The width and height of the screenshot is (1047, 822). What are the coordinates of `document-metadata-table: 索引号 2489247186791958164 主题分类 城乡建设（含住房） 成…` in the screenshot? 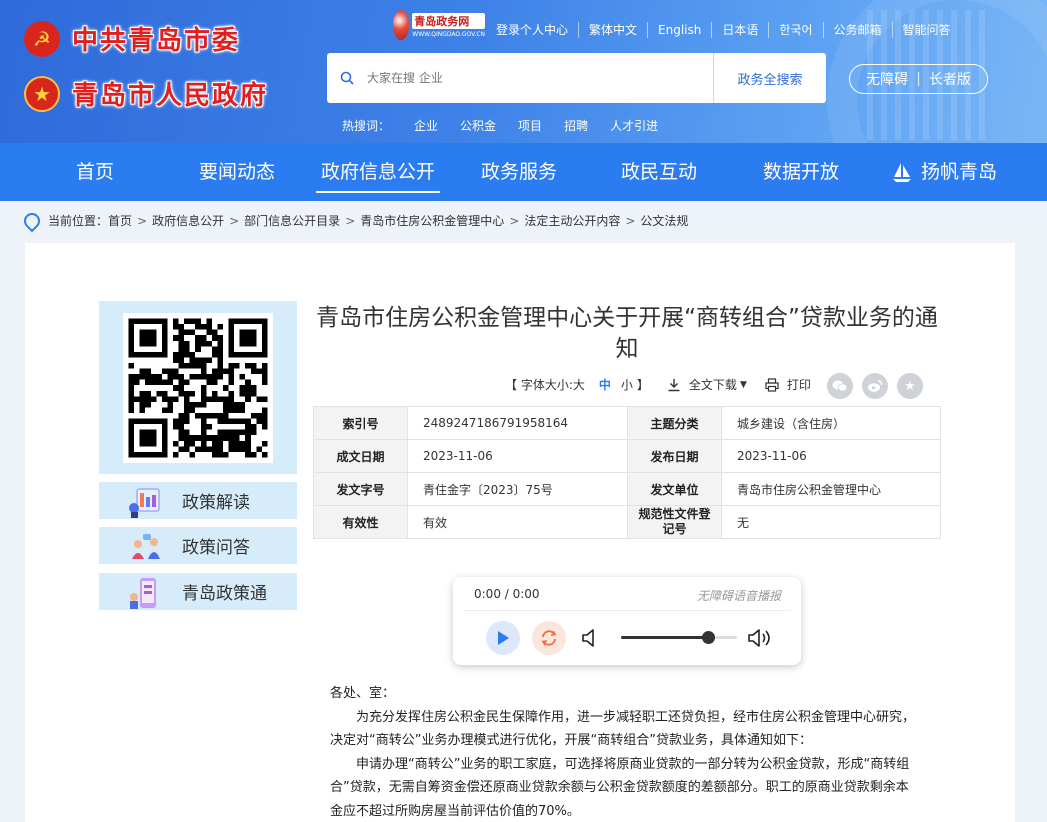 It's located at (627, 472).